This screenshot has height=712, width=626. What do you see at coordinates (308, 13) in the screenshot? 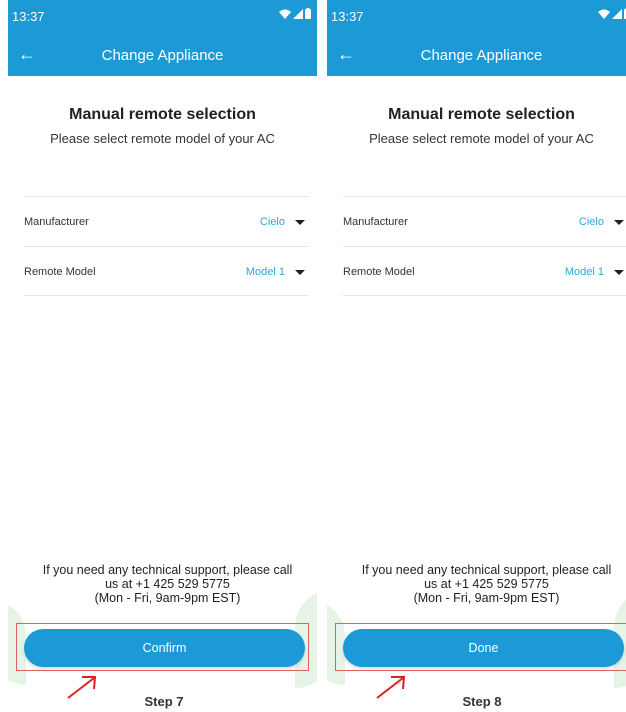
I see `battery-icon` at bounding box center [308, 13].